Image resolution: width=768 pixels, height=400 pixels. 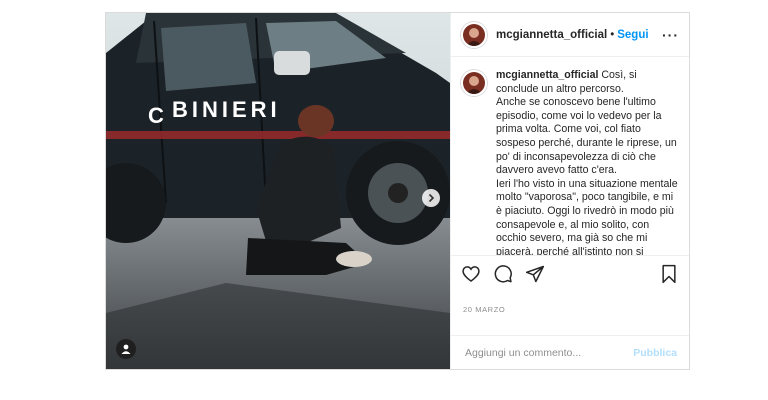 What do you see at coordinates (226, 109) in the screenshot?
I see `svg-text: BINIERI` at bounding box center [226, 109].